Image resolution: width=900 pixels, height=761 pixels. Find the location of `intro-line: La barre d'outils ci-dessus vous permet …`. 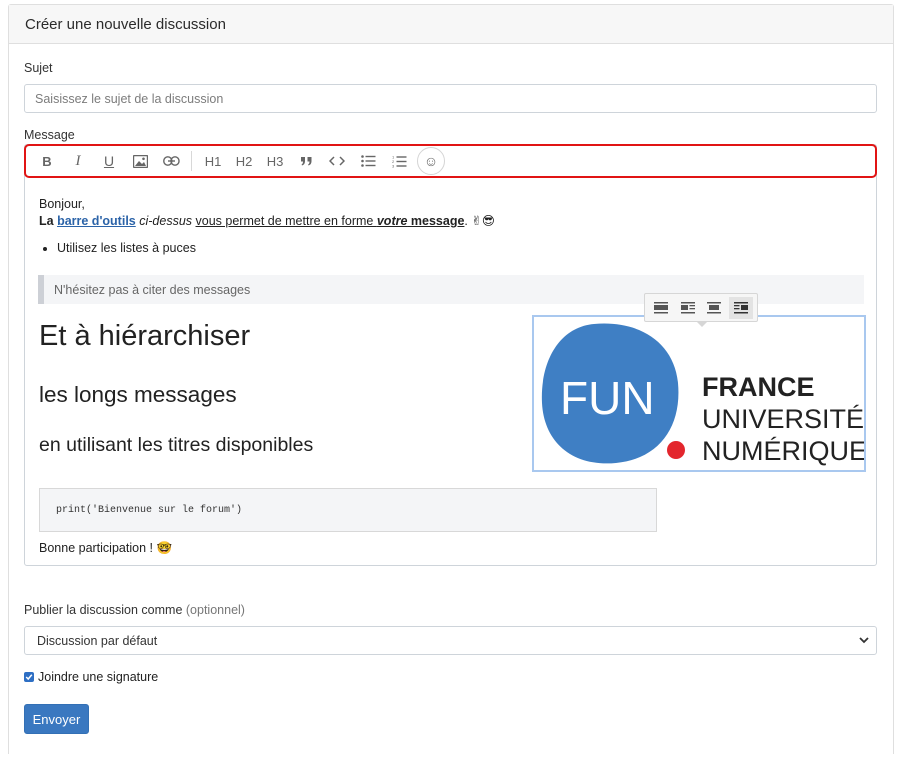

intro-line: La barre d'outils ci-dessus vous permet … is located at coordinates (267, 221).